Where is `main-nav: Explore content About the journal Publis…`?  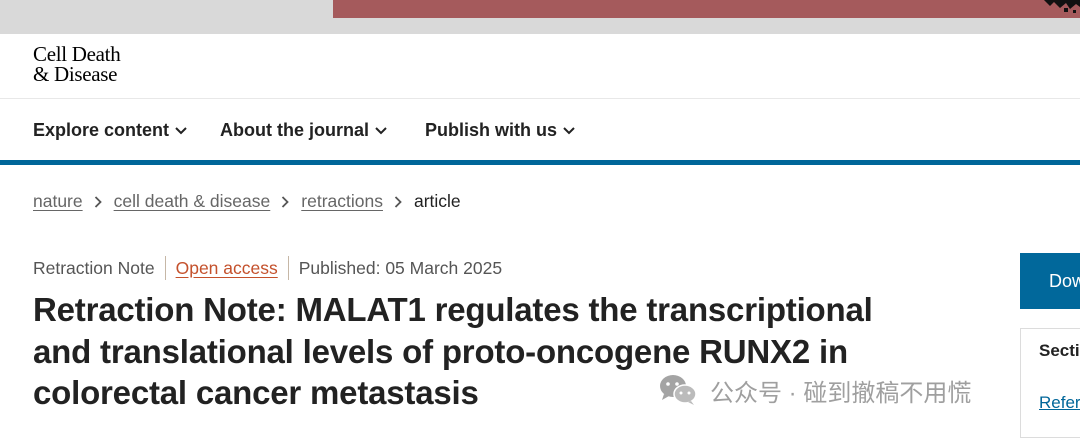
main-nav: Explore content About the journal Publis… is located at coordinates (540, 129).